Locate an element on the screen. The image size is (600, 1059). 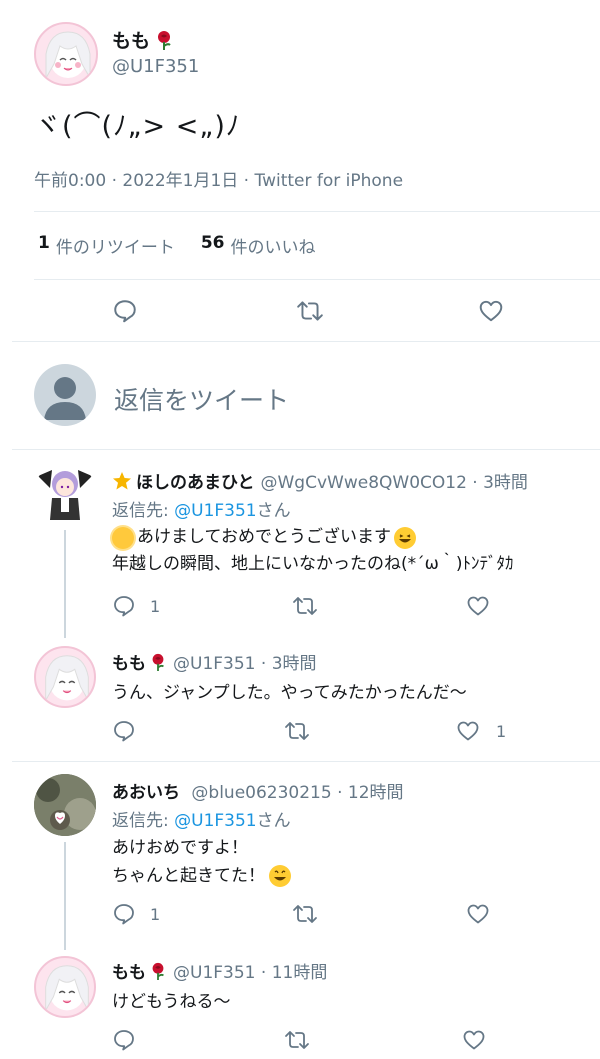
reply-text-line: ちゃんと起きてた！ is located at coordinates (188, 876).